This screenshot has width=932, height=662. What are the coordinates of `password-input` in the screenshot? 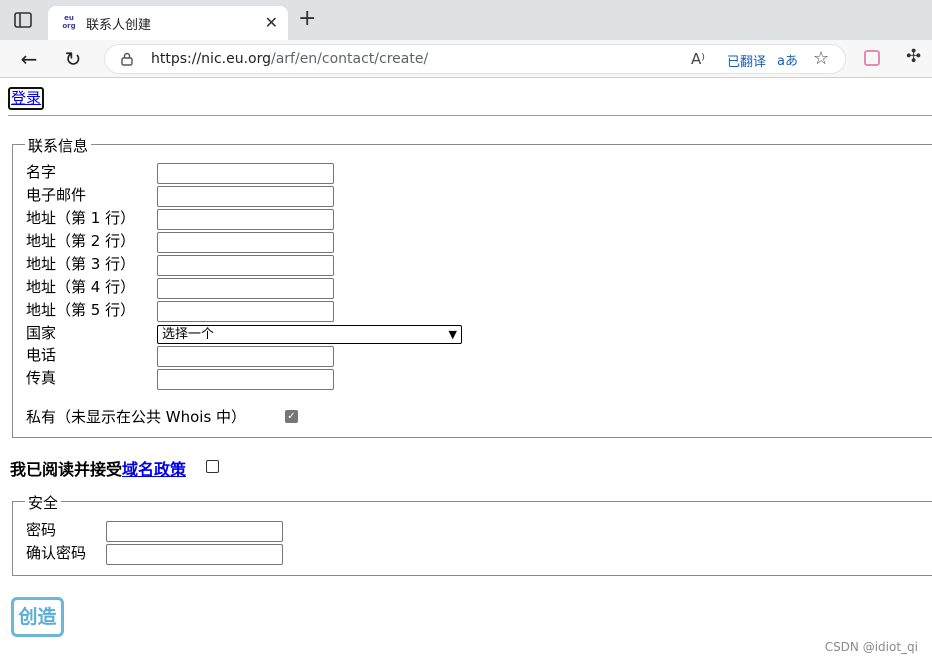 It's located at (194, 531).